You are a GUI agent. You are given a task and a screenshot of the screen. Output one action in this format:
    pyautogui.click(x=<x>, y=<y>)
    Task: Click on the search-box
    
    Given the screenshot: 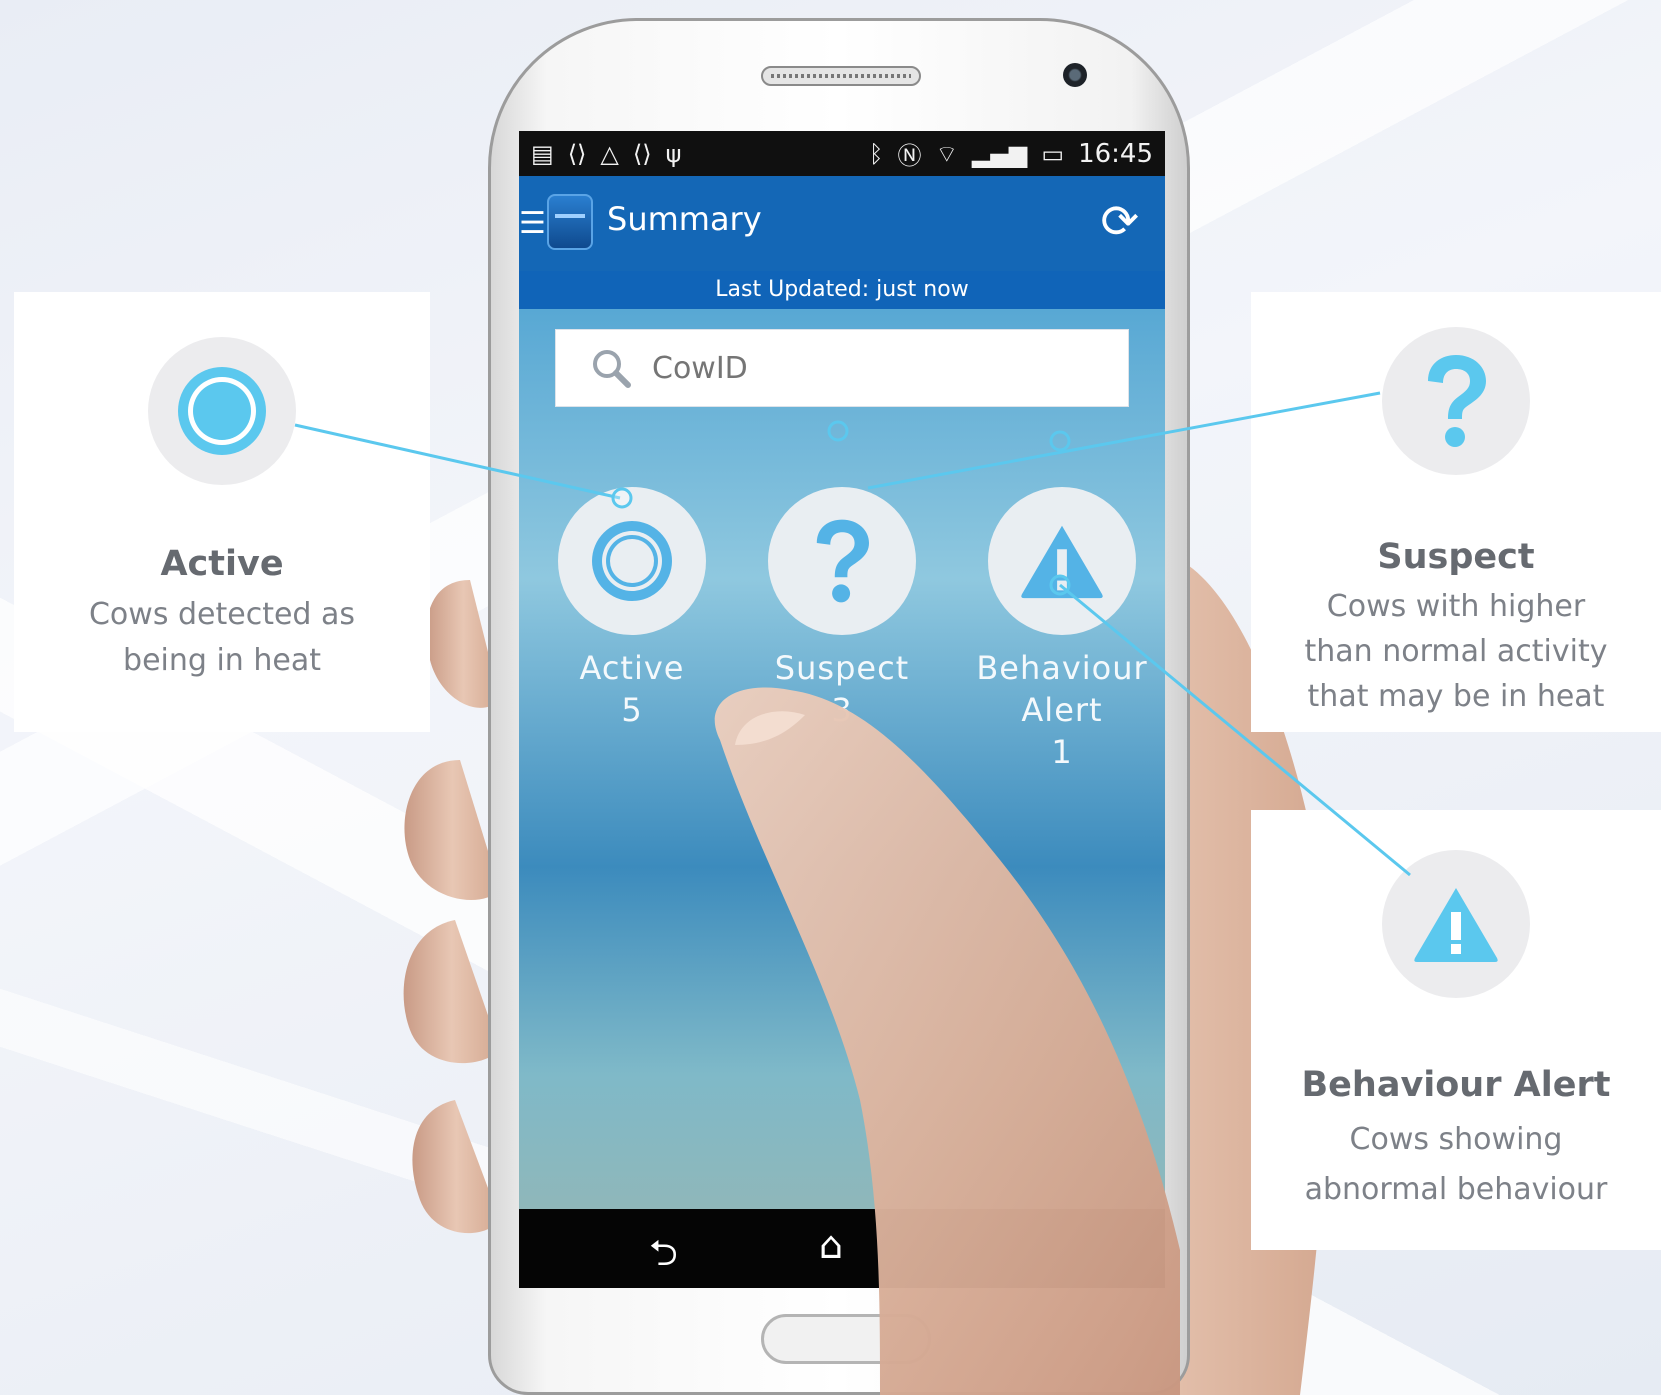 What is the action you would take?
    pyautogui.click(x=842, y=368)
    